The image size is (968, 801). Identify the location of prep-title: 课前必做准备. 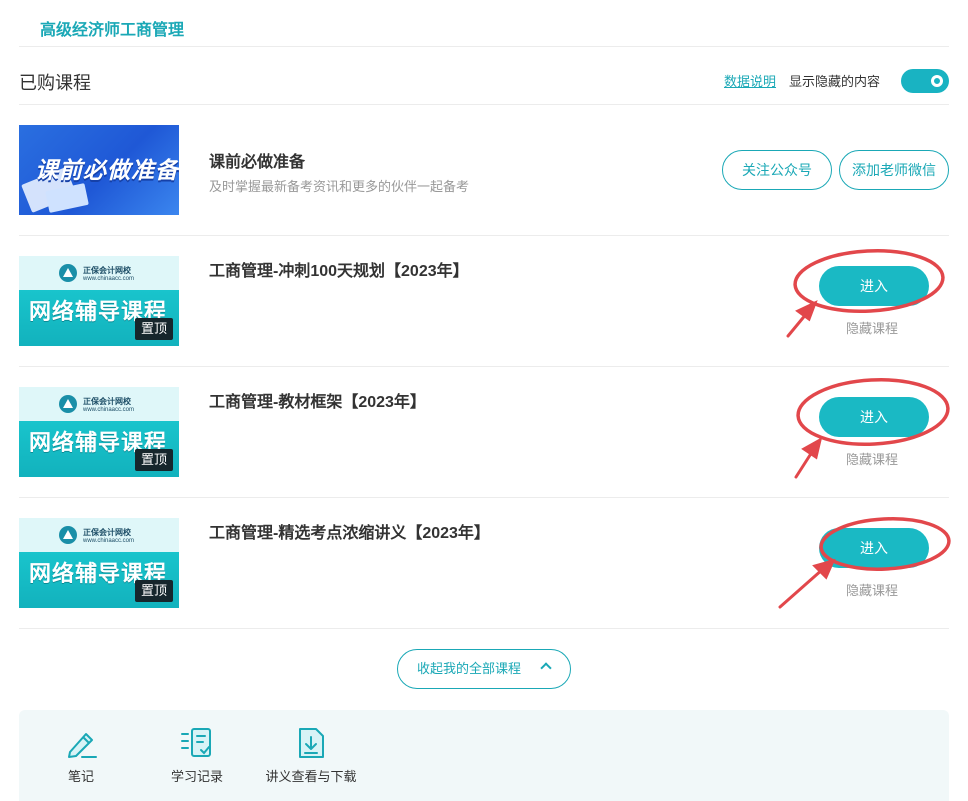
(257, 162).